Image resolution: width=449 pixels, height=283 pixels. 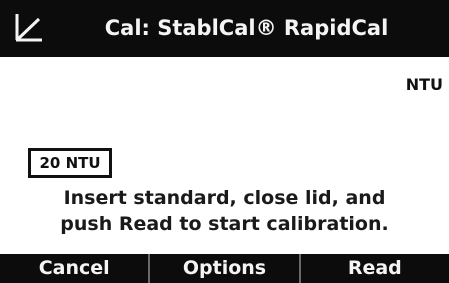 What do you see at coordinates (246, 28) in the screenshot?
I see `page-title: Cal: StablCal® RapidCal` at bounding box center [246, 28].